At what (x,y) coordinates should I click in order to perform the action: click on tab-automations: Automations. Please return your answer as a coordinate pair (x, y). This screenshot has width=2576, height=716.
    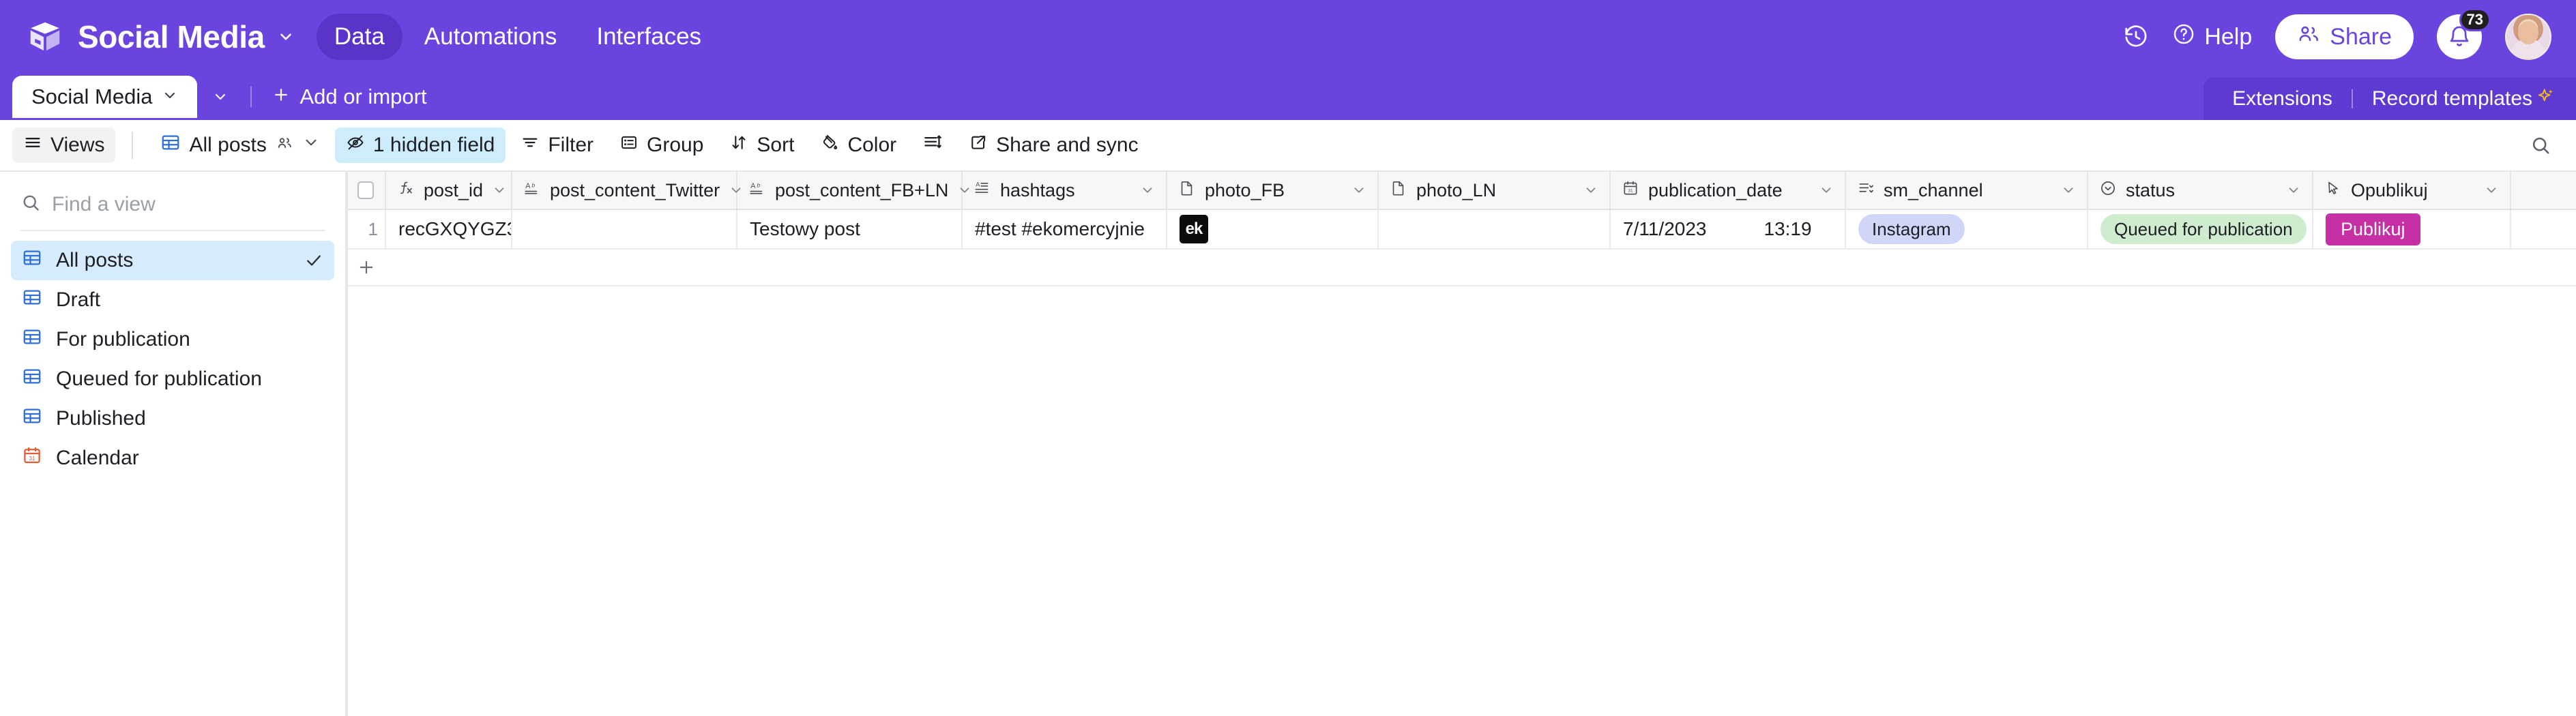
    Looking at the image, I should click on (491, 37).